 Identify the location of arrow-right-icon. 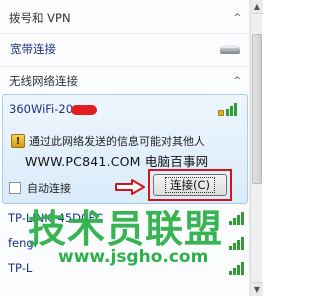
(130, 187).